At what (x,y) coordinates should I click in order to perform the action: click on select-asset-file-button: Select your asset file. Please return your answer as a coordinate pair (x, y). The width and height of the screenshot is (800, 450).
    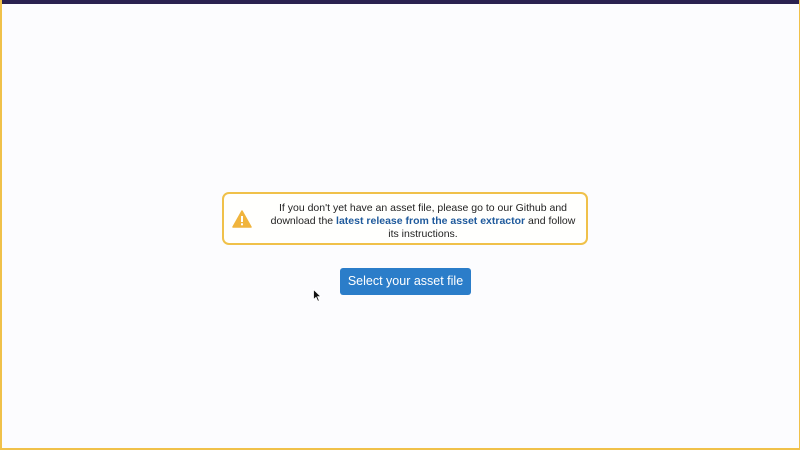
    Looking at the image, I should click on (405, 281).